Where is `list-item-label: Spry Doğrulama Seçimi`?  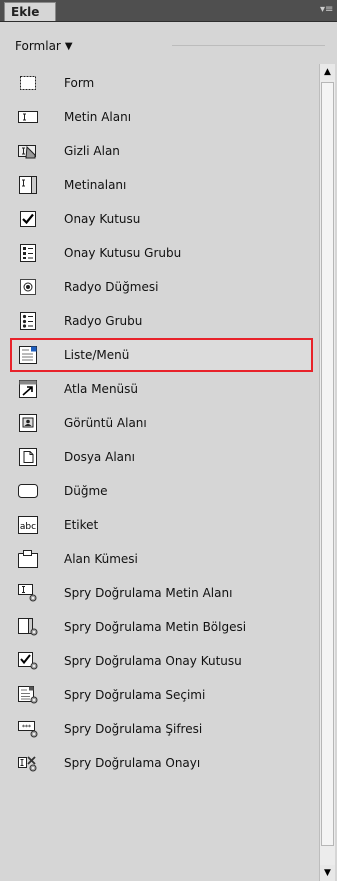 list-item-label: Spry Doğrulama Seçimi is located at coordinates (135, 695).